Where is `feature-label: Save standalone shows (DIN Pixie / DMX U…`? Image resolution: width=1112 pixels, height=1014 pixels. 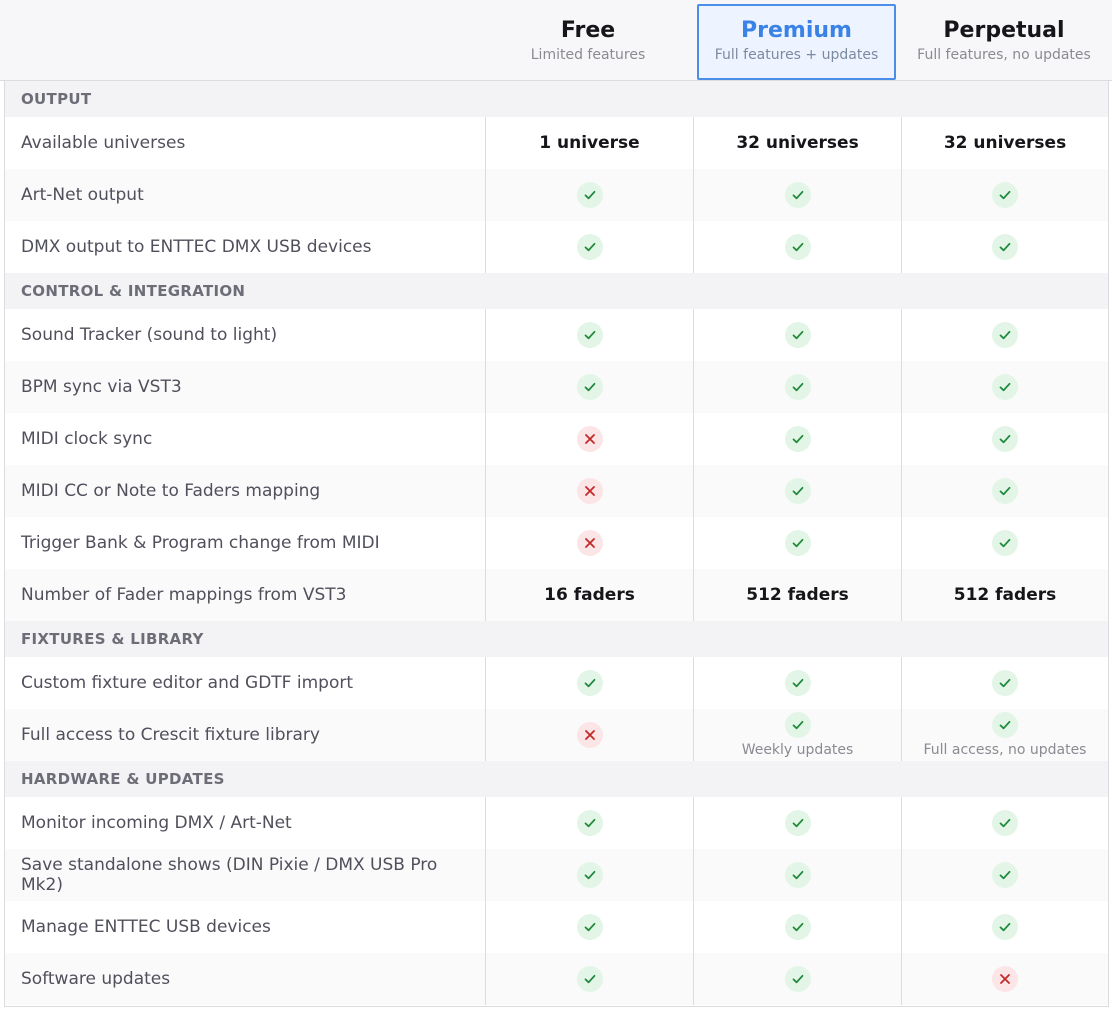
feature-label: Save standalone shows (DIN Pixie / DMX U… is located at coordinates (229, 875).